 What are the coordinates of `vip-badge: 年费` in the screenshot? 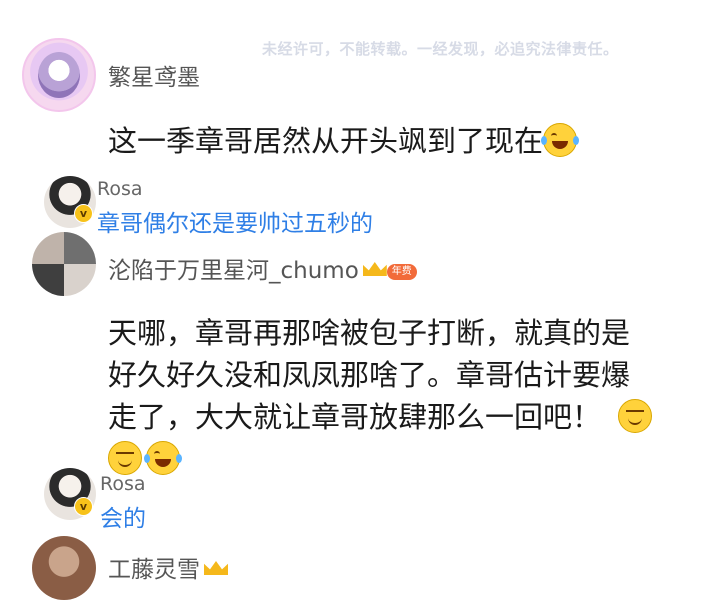 It's located at (401, 272).